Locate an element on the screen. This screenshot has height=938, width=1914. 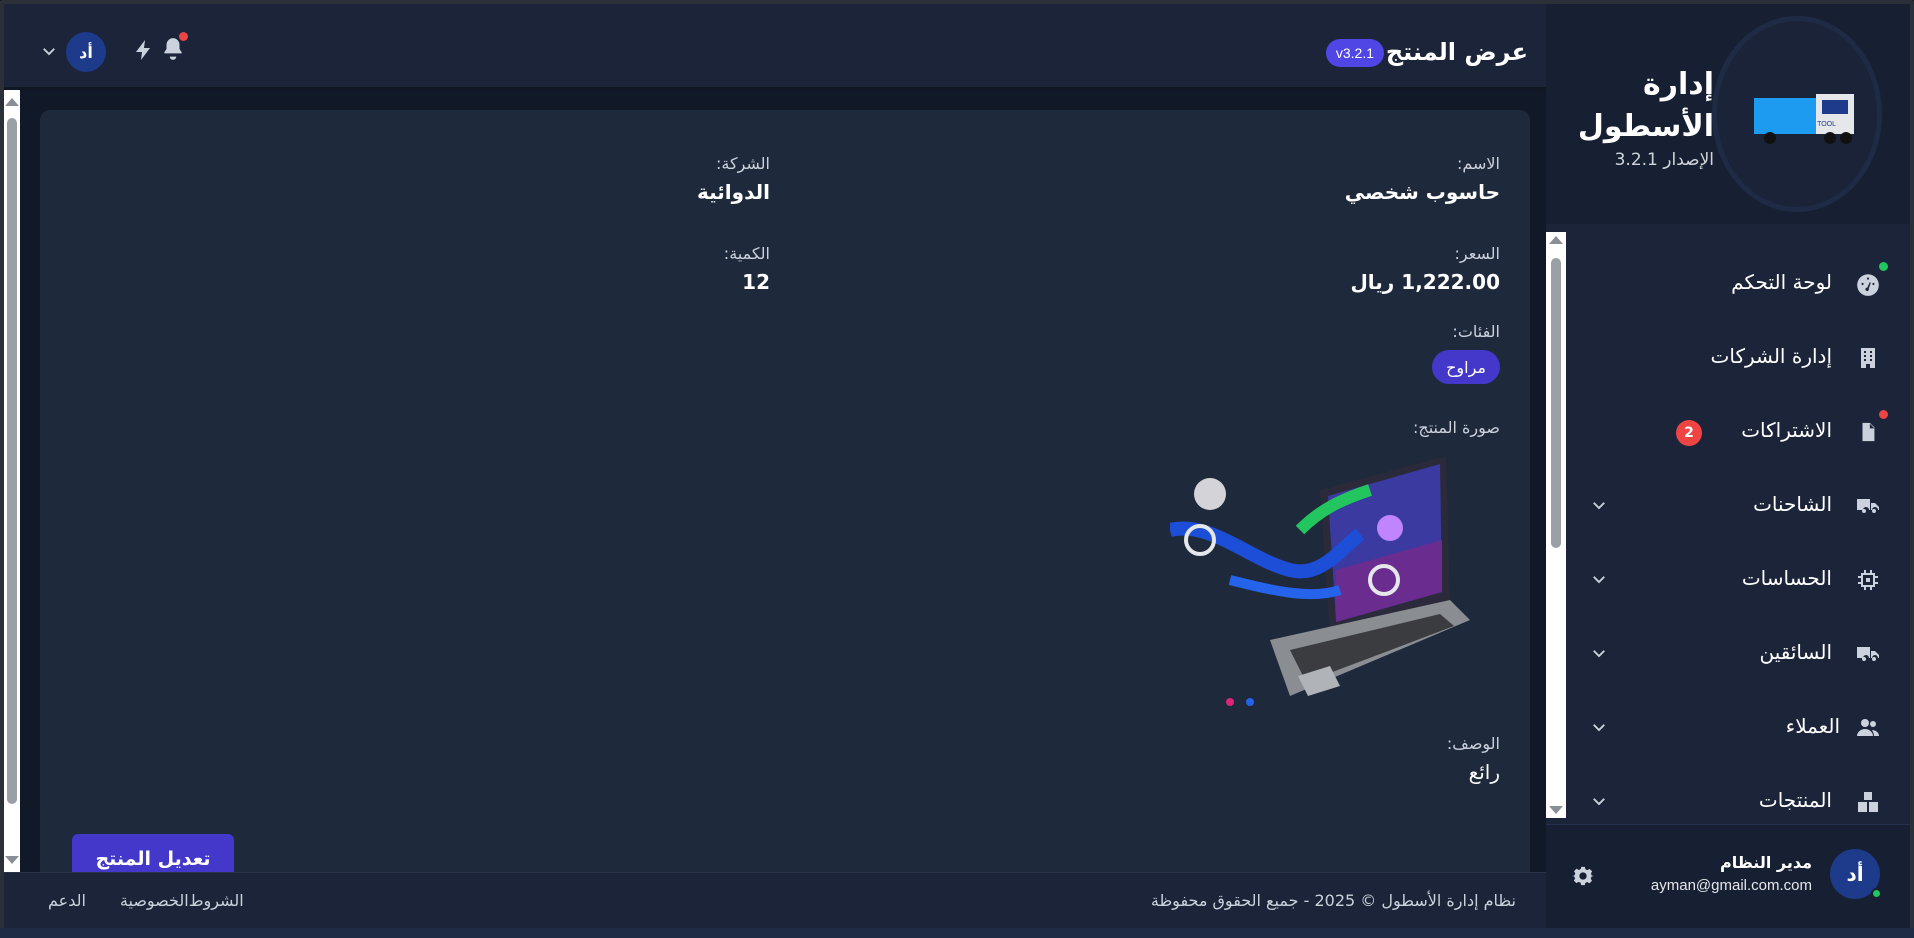
sidebar-scrollbar is located at coordinates (1556, 525).